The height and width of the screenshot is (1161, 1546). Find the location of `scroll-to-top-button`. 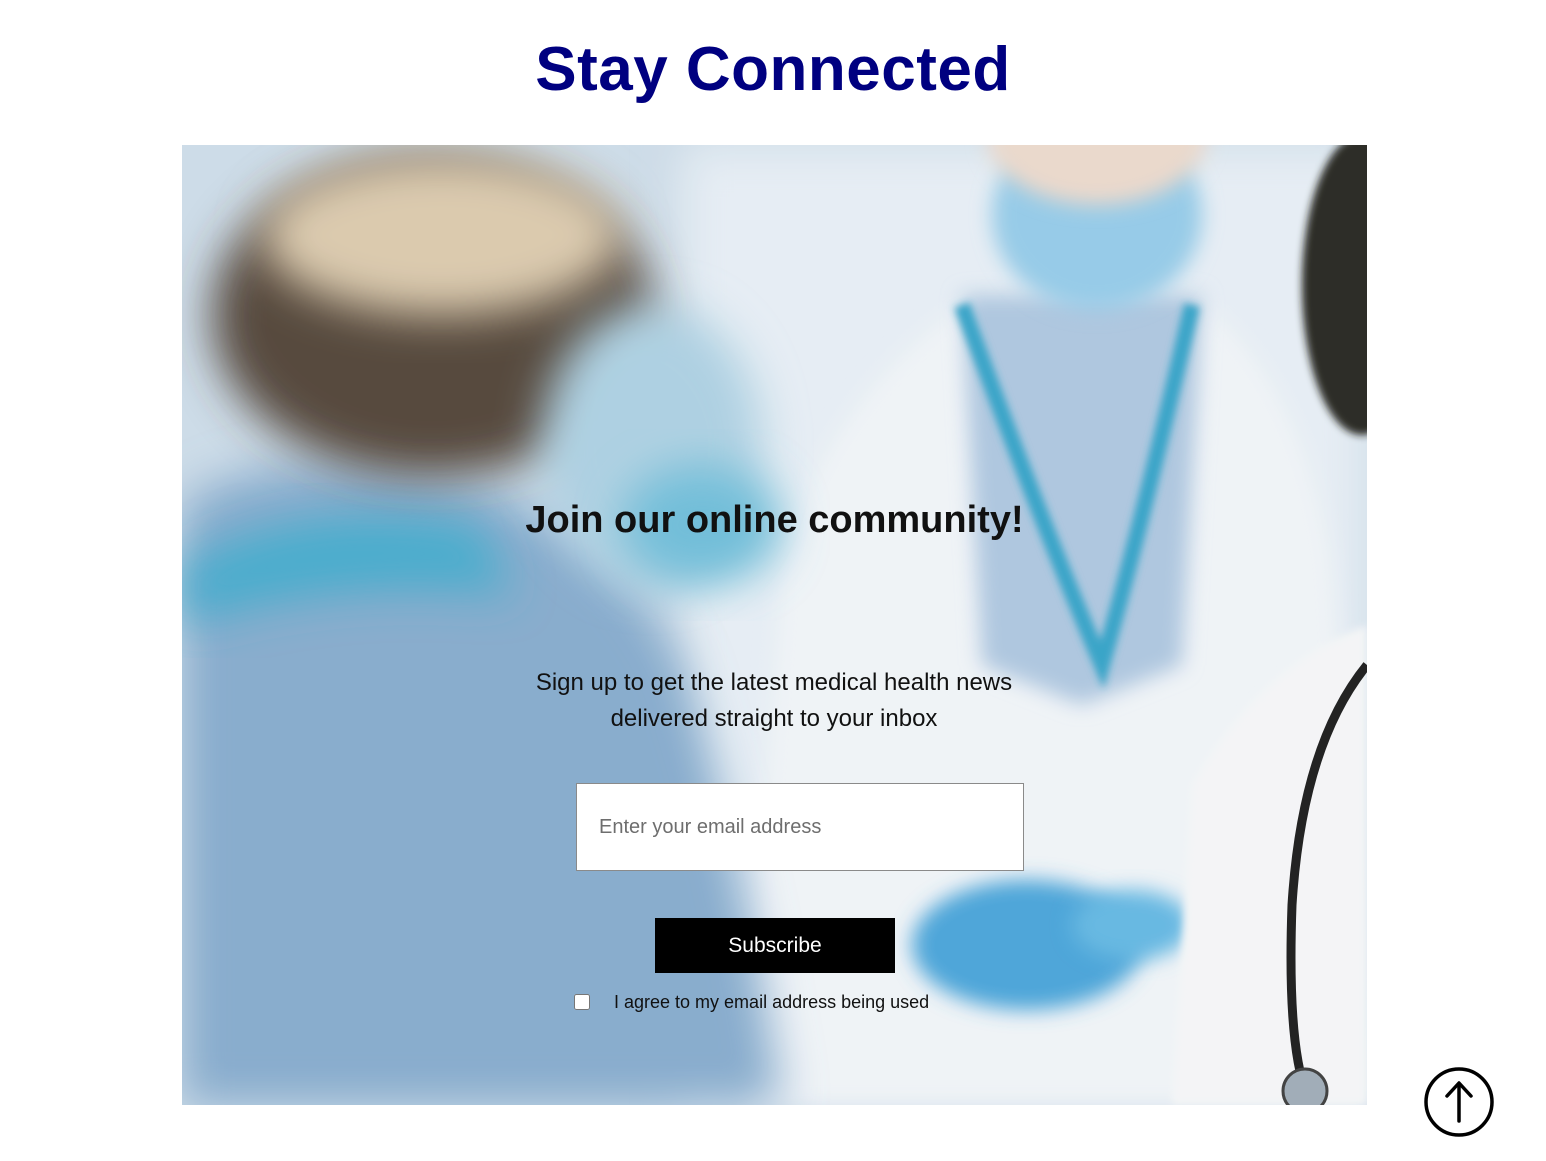

scroll-to-top-button is located at coordinates (1459, 1102).